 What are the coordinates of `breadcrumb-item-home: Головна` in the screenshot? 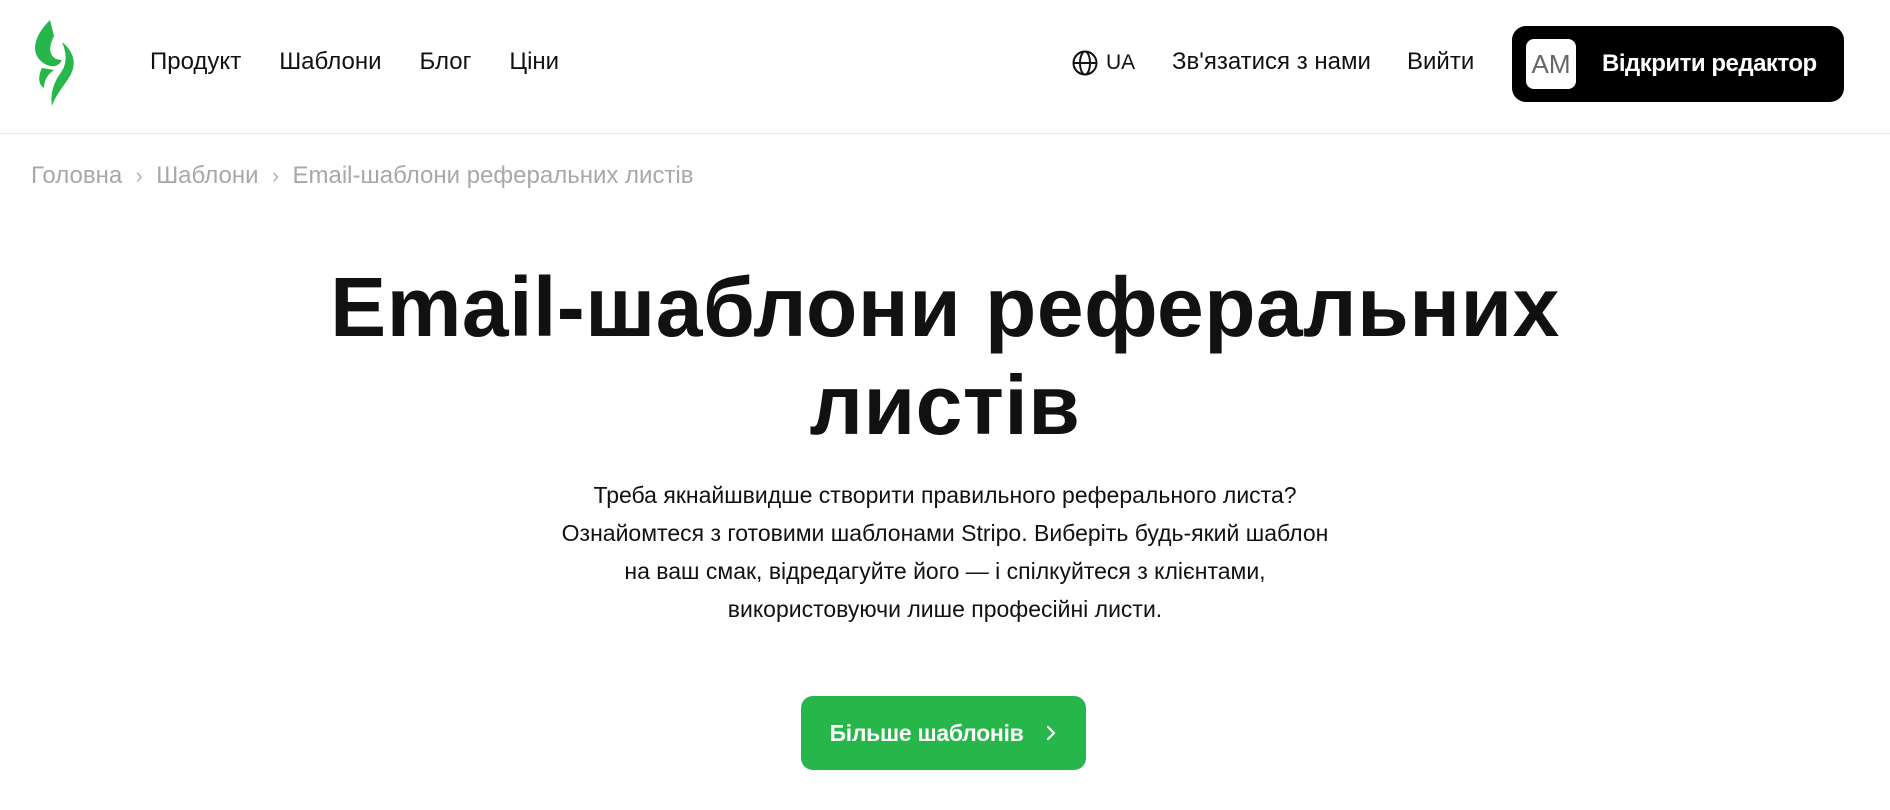 It's located at (76, 176).